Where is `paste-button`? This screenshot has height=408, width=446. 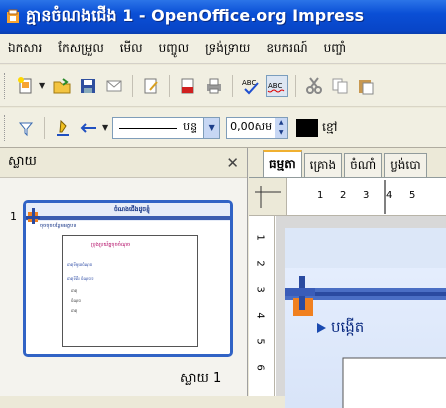
paste-button is located at coordinates (366, 86).